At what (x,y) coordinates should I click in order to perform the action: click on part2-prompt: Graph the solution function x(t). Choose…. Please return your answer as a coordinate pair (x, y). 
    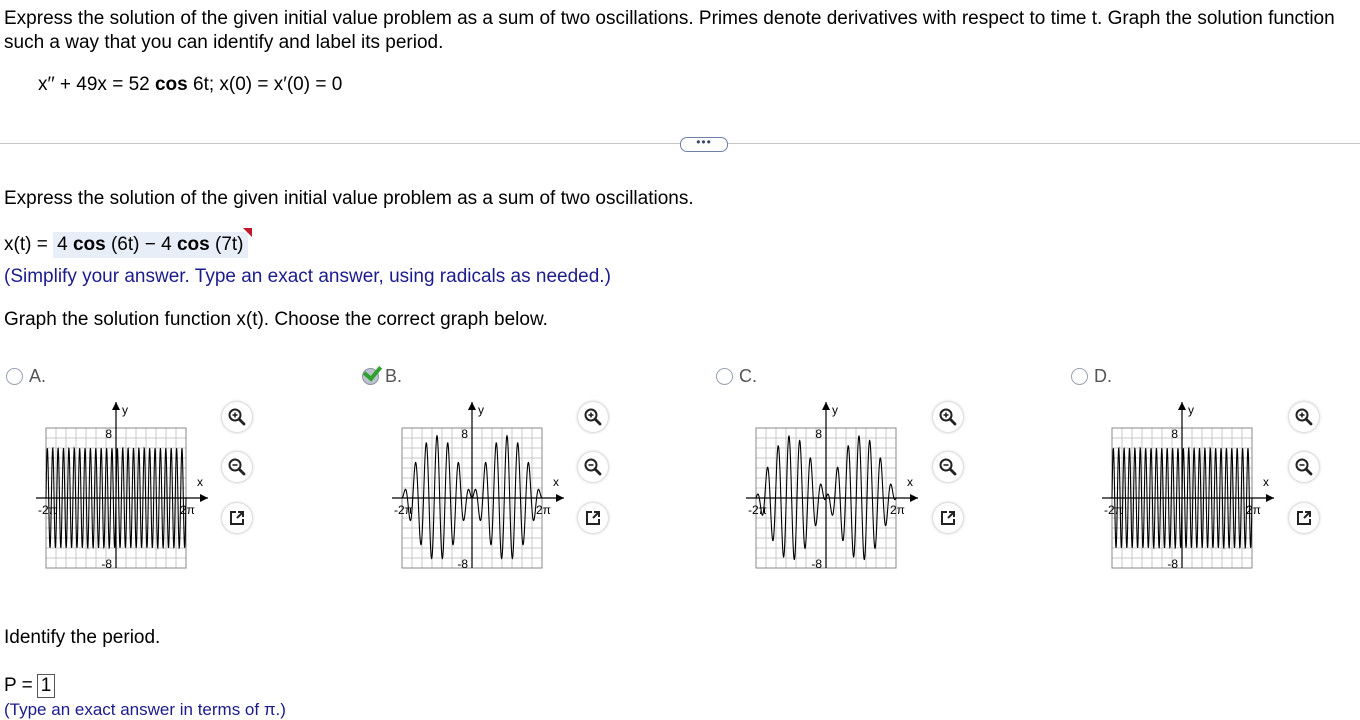
    Looking at the image, I should click on (276, 319).